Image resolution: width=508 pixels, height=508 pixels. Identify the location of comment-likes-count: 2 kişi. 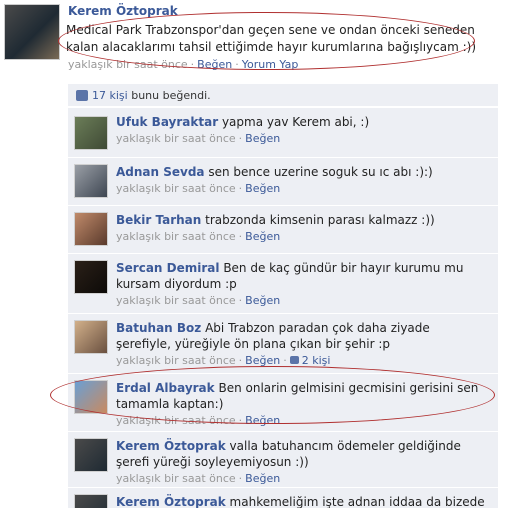
(316, 360).